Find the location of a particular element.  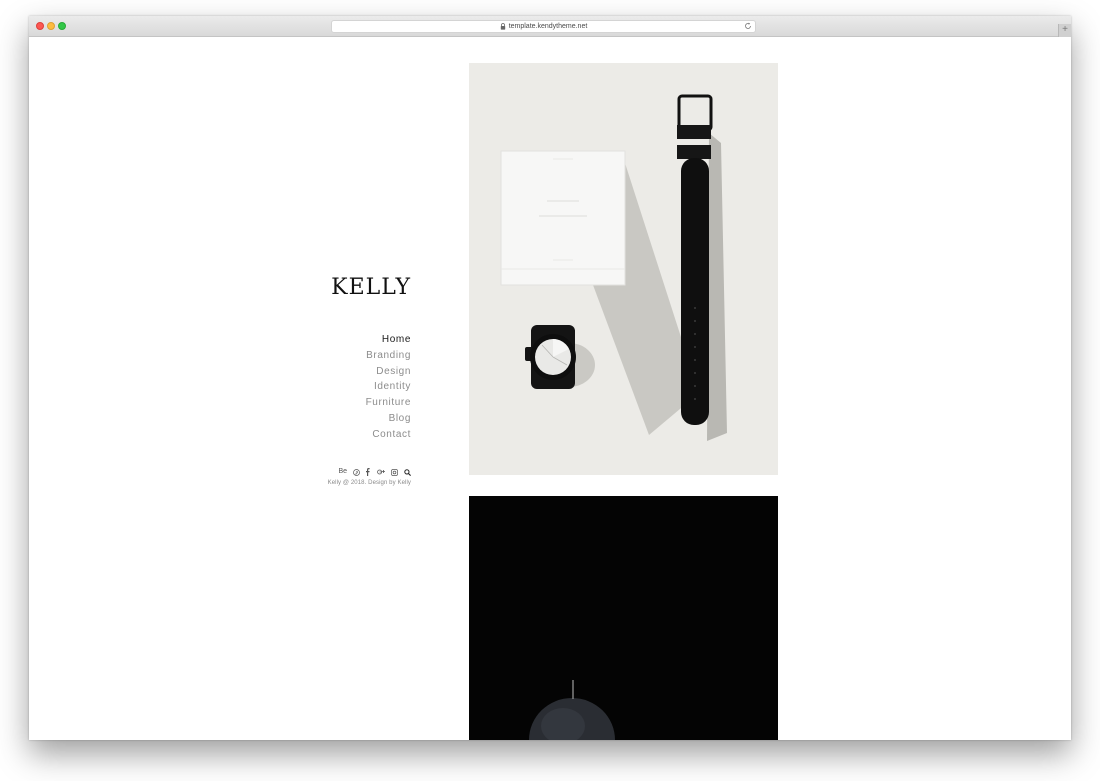

candle-photo-graphic is located at coordinates (572, 710).